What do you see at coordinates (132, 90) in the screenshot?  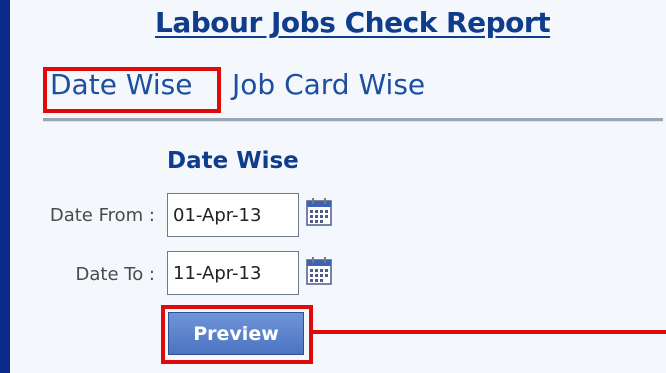 I see `highlight-box-date-wise-tab` at bounding box center [132, 90].